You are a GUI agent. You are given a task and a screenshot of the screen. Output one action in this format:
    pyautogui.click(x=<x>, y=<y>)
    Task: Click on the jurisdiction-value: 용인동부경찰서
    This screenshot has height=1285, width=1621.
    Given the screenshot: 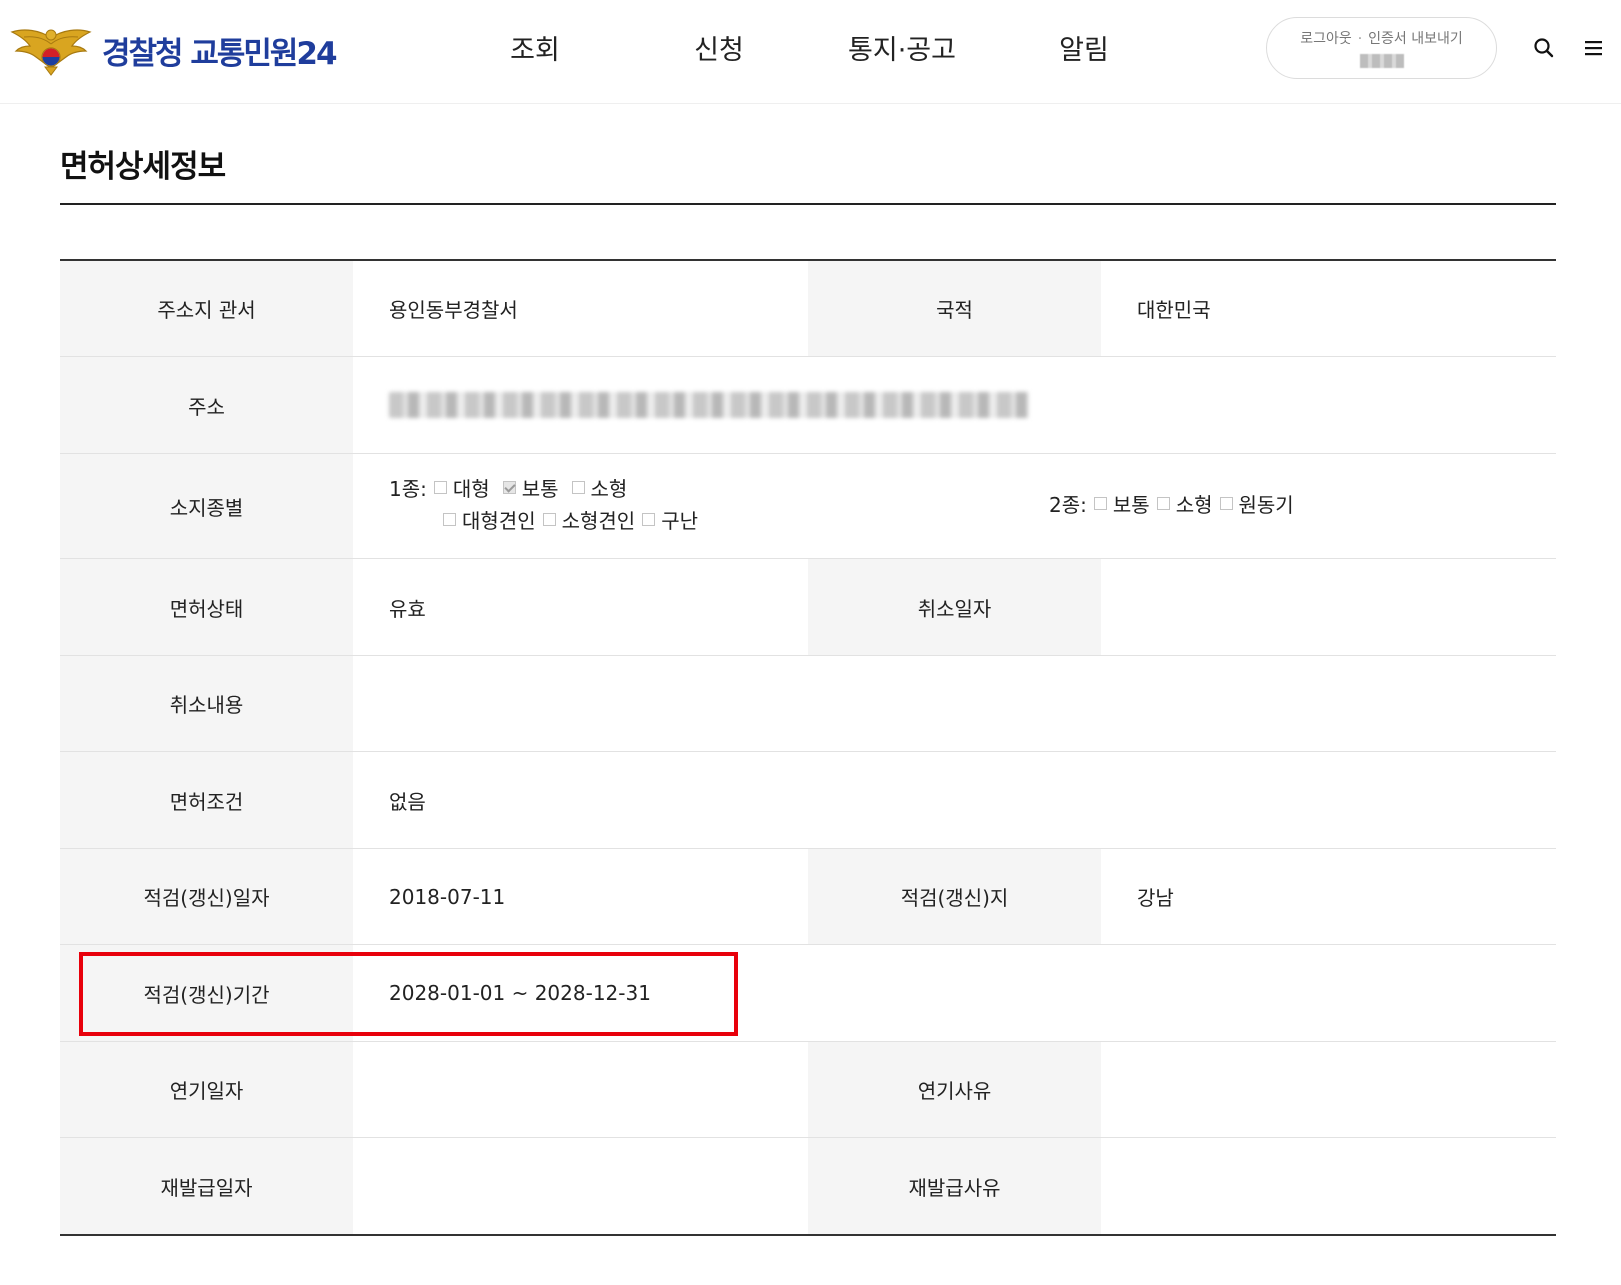 What is the action you would take?
    pyautogui.click(x=453, y=310)
    